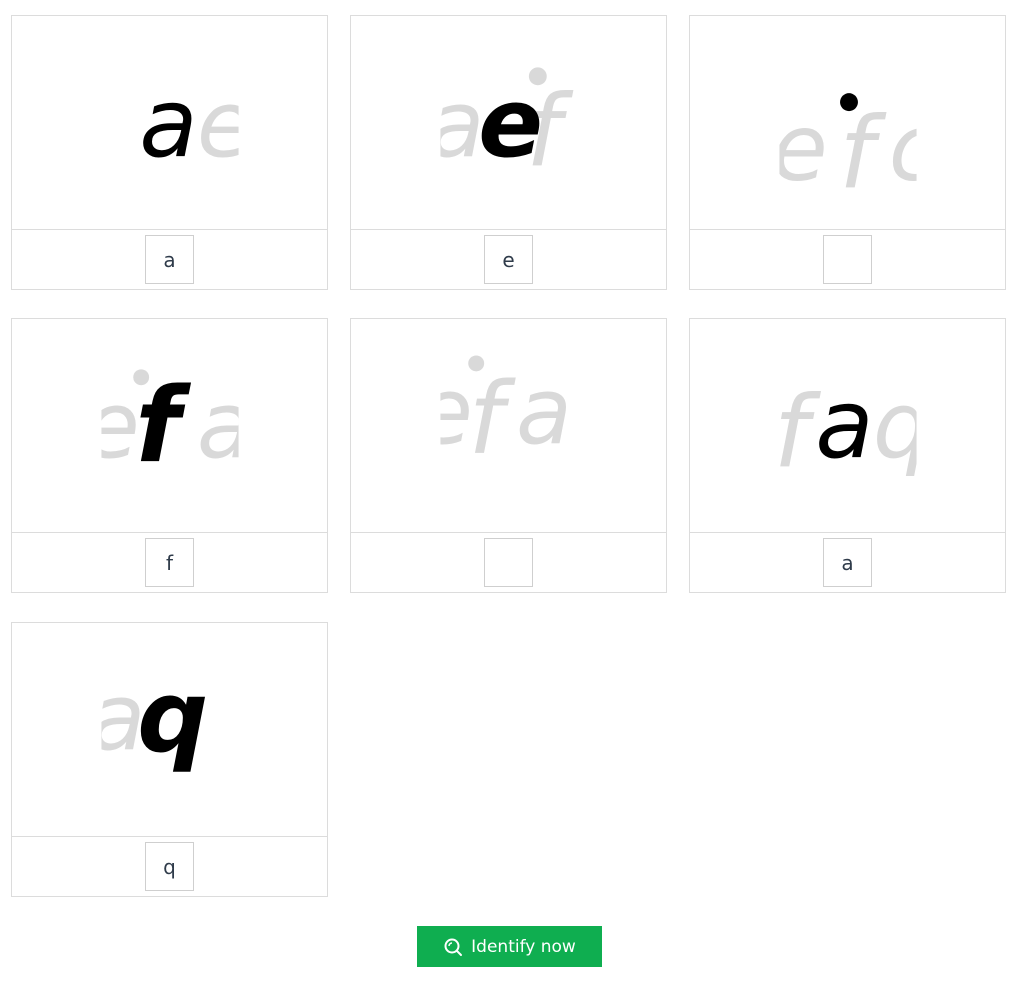 The height and width of the screenshot is (985, 1018). I want to click on glyph-image: e f c, so click(847, 123).